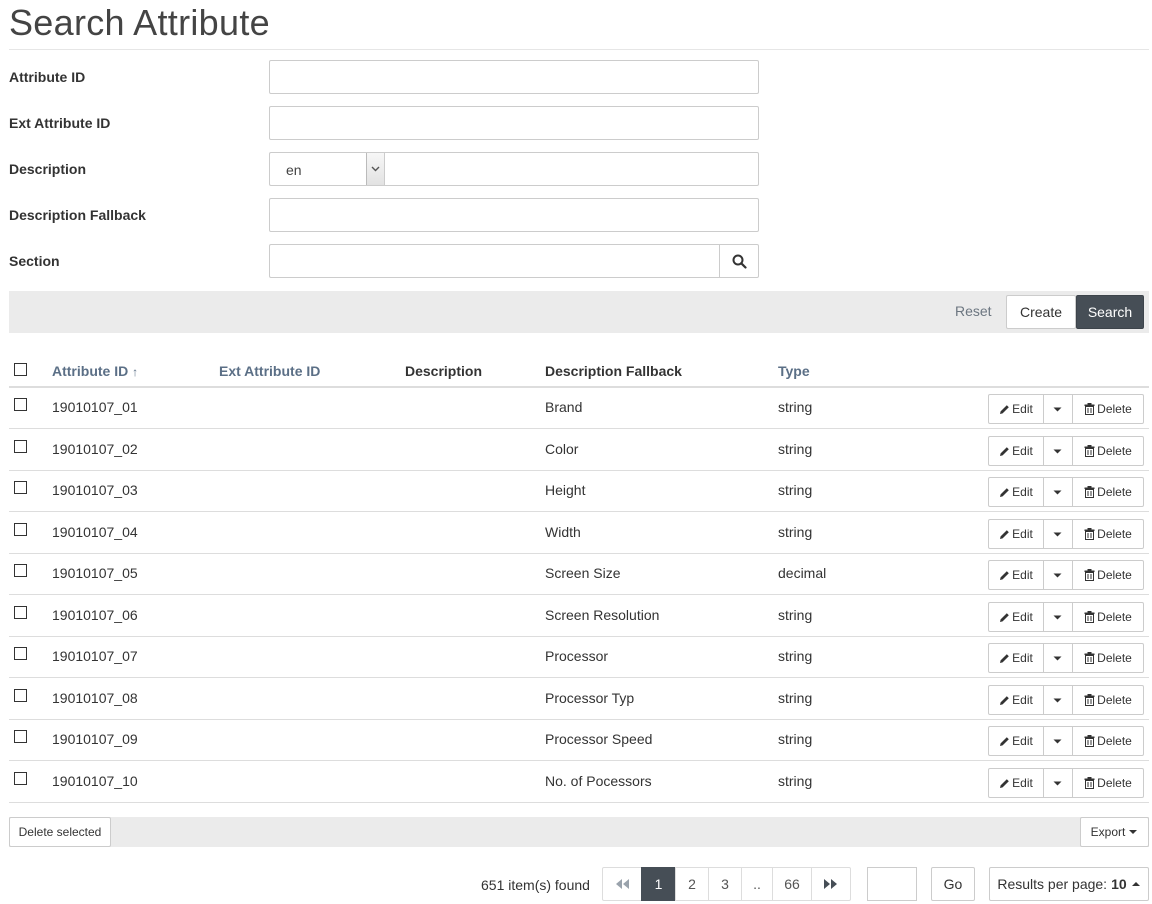 This screenshot has width=1152, height=904. What do you see at coordinates (95, 781) in the screenshot?
I see `cell-attribute-id: 19010107_10` at bounding box center [95, 781].